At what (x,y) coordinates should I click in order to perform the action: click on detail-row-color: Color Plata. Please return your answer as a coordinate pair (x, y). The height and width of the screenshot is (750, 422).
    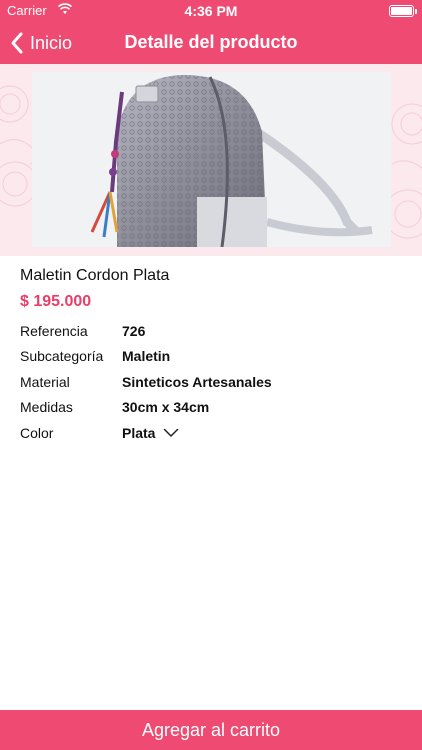
    Looking at the image, I should click on (210, 433).